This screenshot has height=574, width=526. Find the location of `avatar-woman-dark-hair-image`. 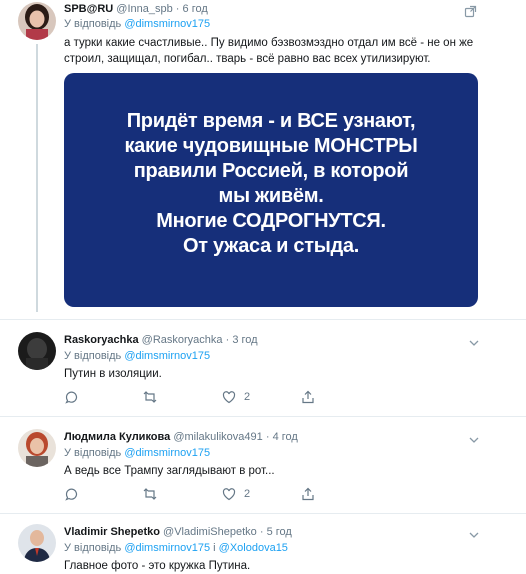

avatar-woman-dark-hair-image is located at coordinates (37, 21).